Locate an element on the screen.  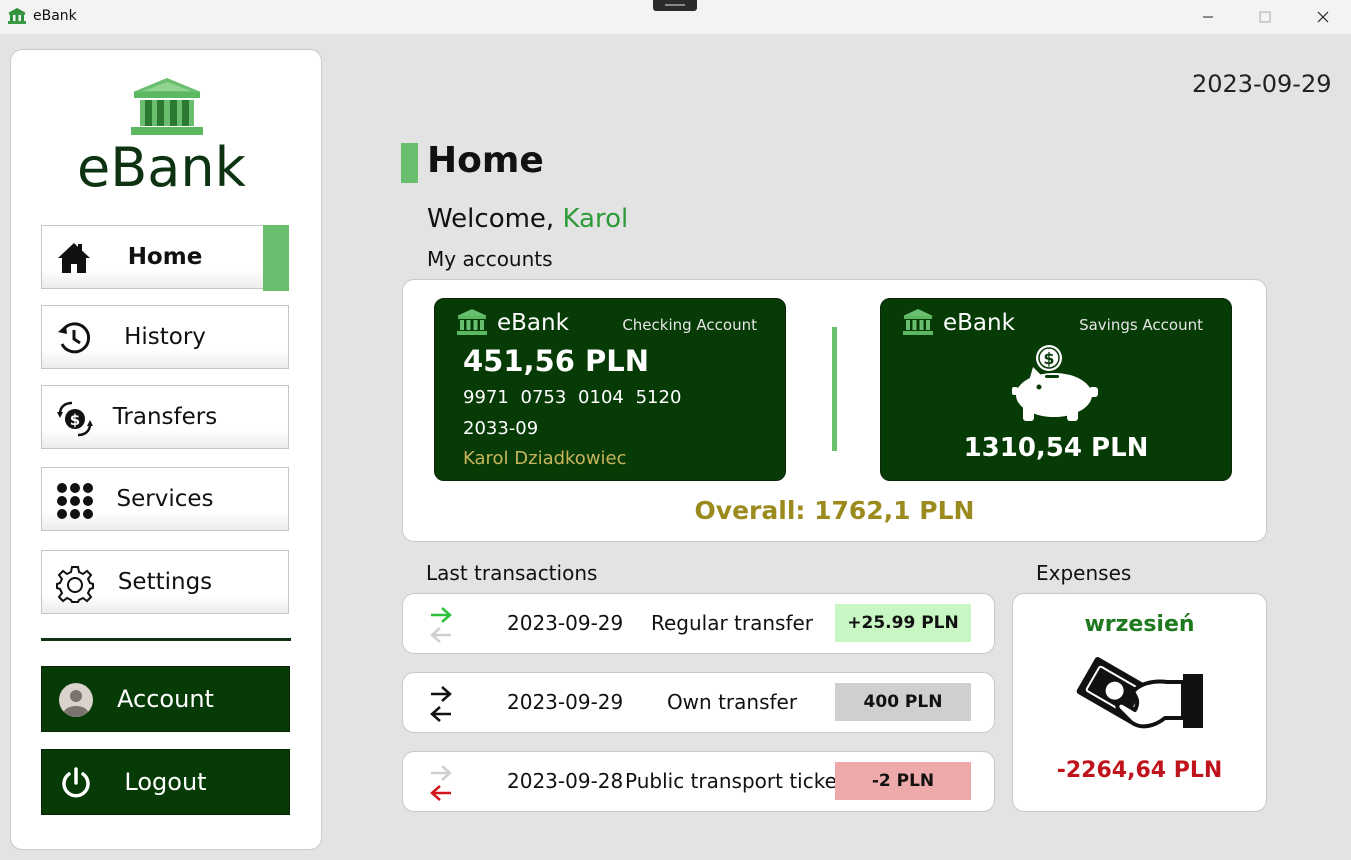
last-transactions-label: Last transactions is located at coordinates (512, 573).